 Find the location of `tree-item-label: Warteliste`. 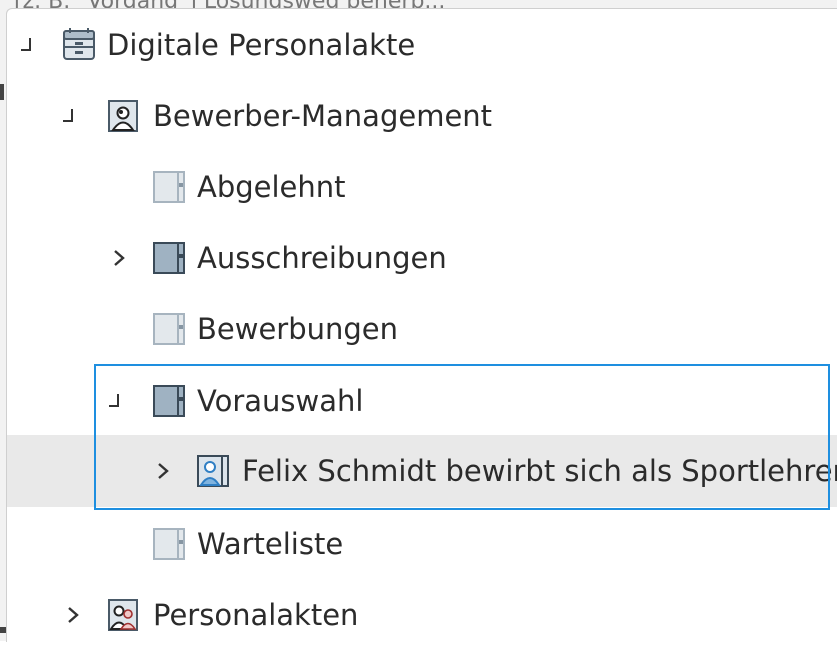

tree-item-label: Warteliste is located at coordinates (270, 544).